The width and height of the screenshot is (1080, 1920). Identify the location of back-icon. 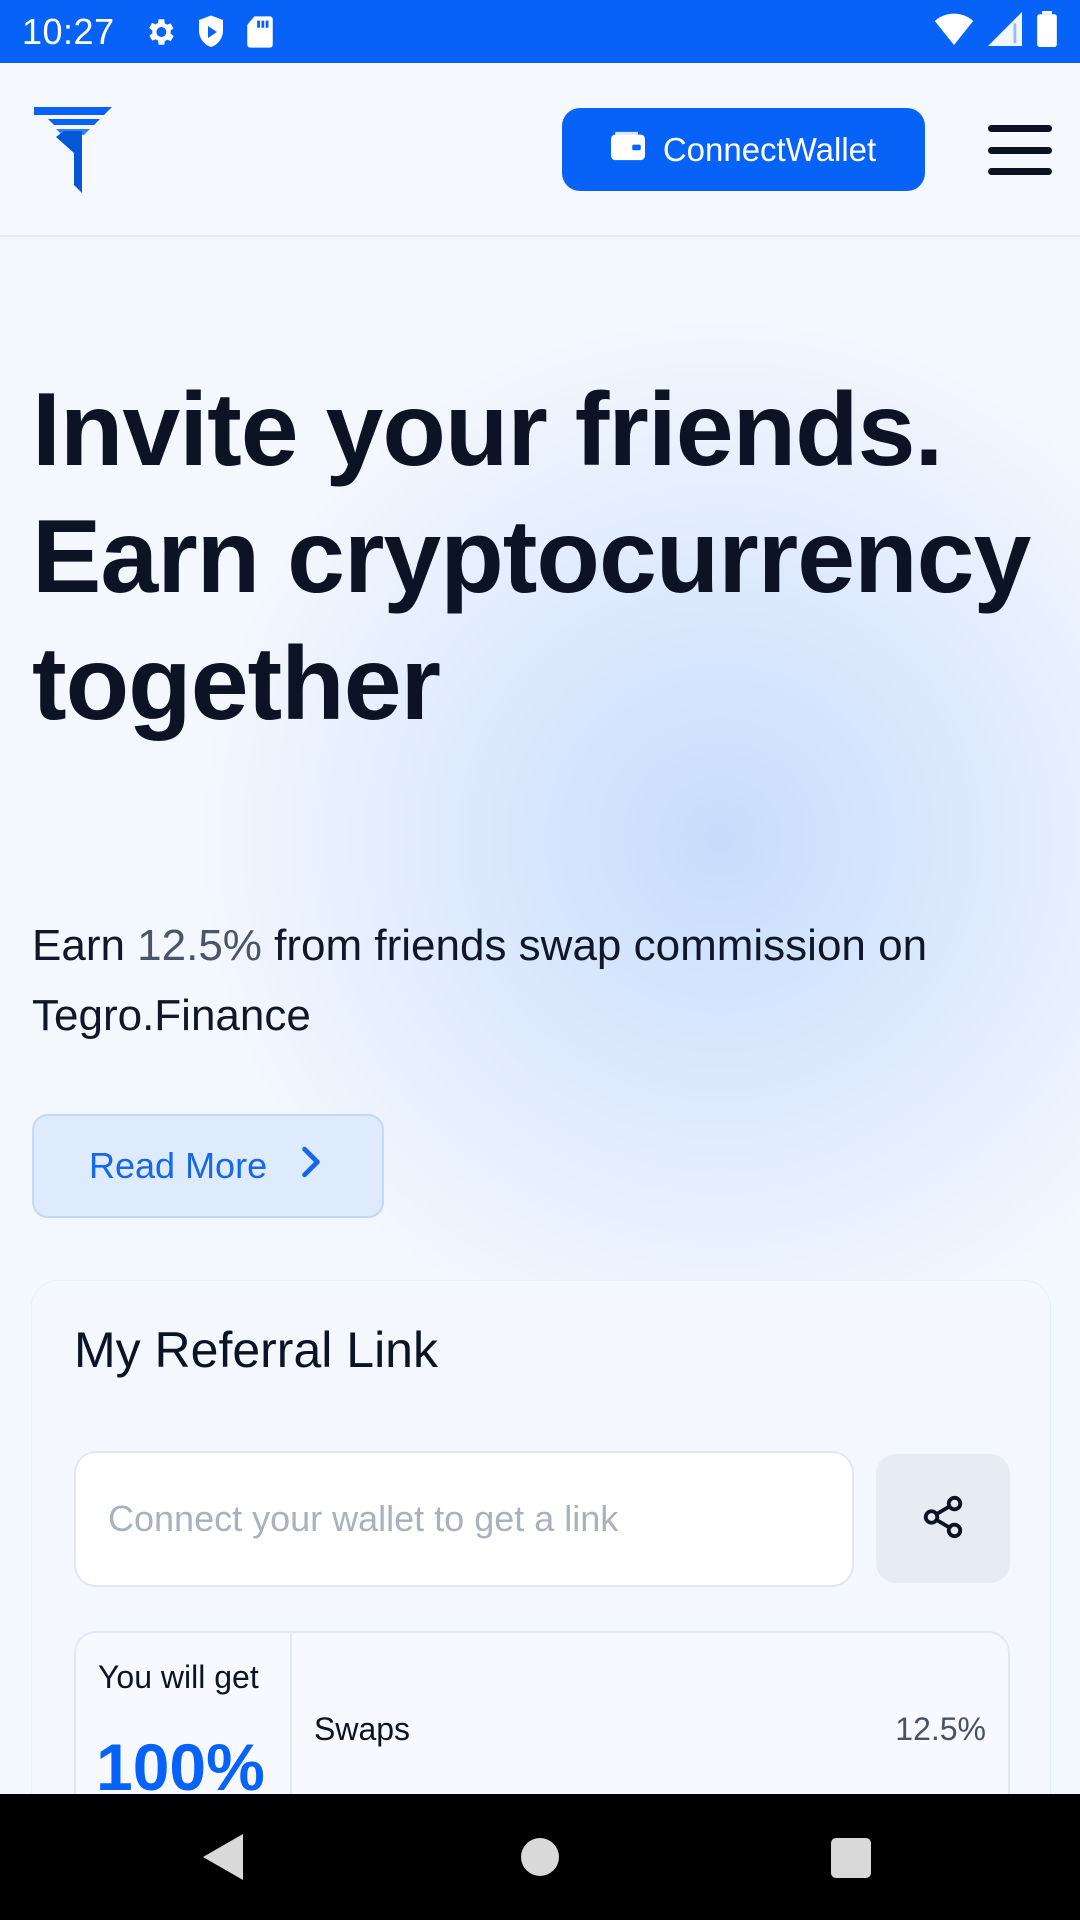
(223, 1859).